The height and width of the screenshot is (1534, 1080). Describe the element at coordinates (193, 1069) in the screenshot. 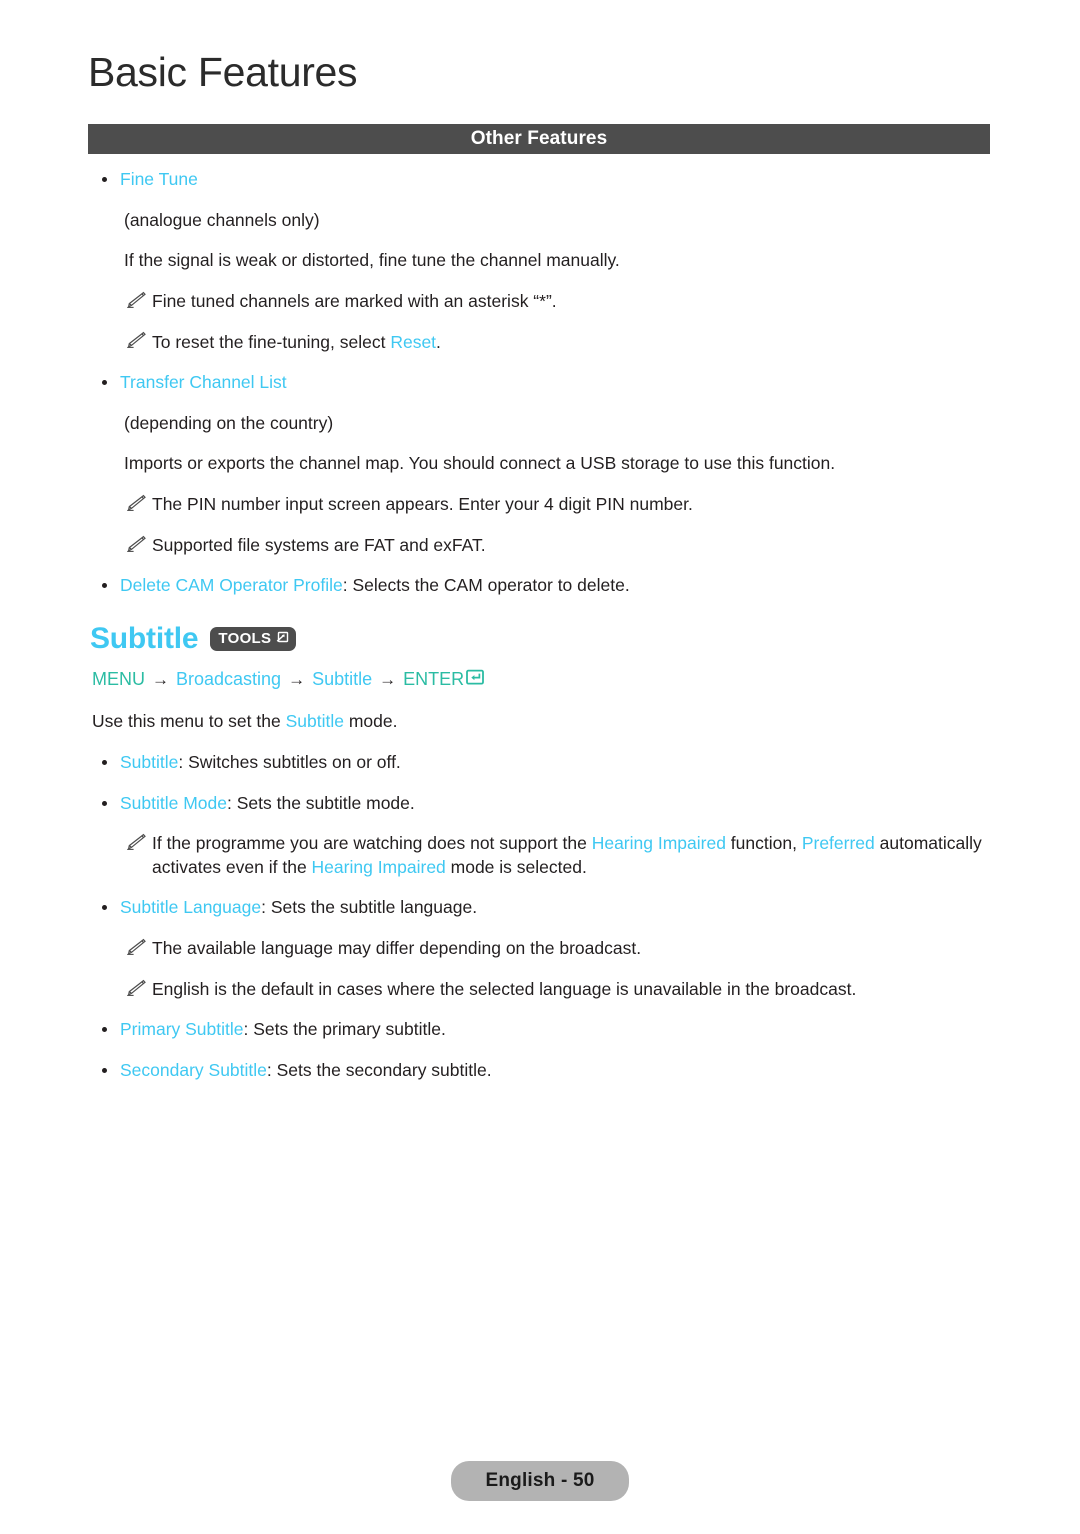

I see `secondary-subtitle-label: Secondary Subtitle` at that location.